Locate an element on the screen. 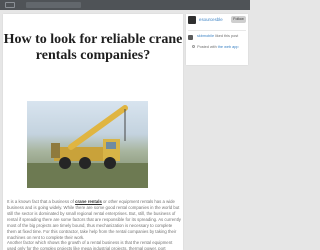 This screenshot has height=250, width=320. counterweight is located at coordinates (55, 150).